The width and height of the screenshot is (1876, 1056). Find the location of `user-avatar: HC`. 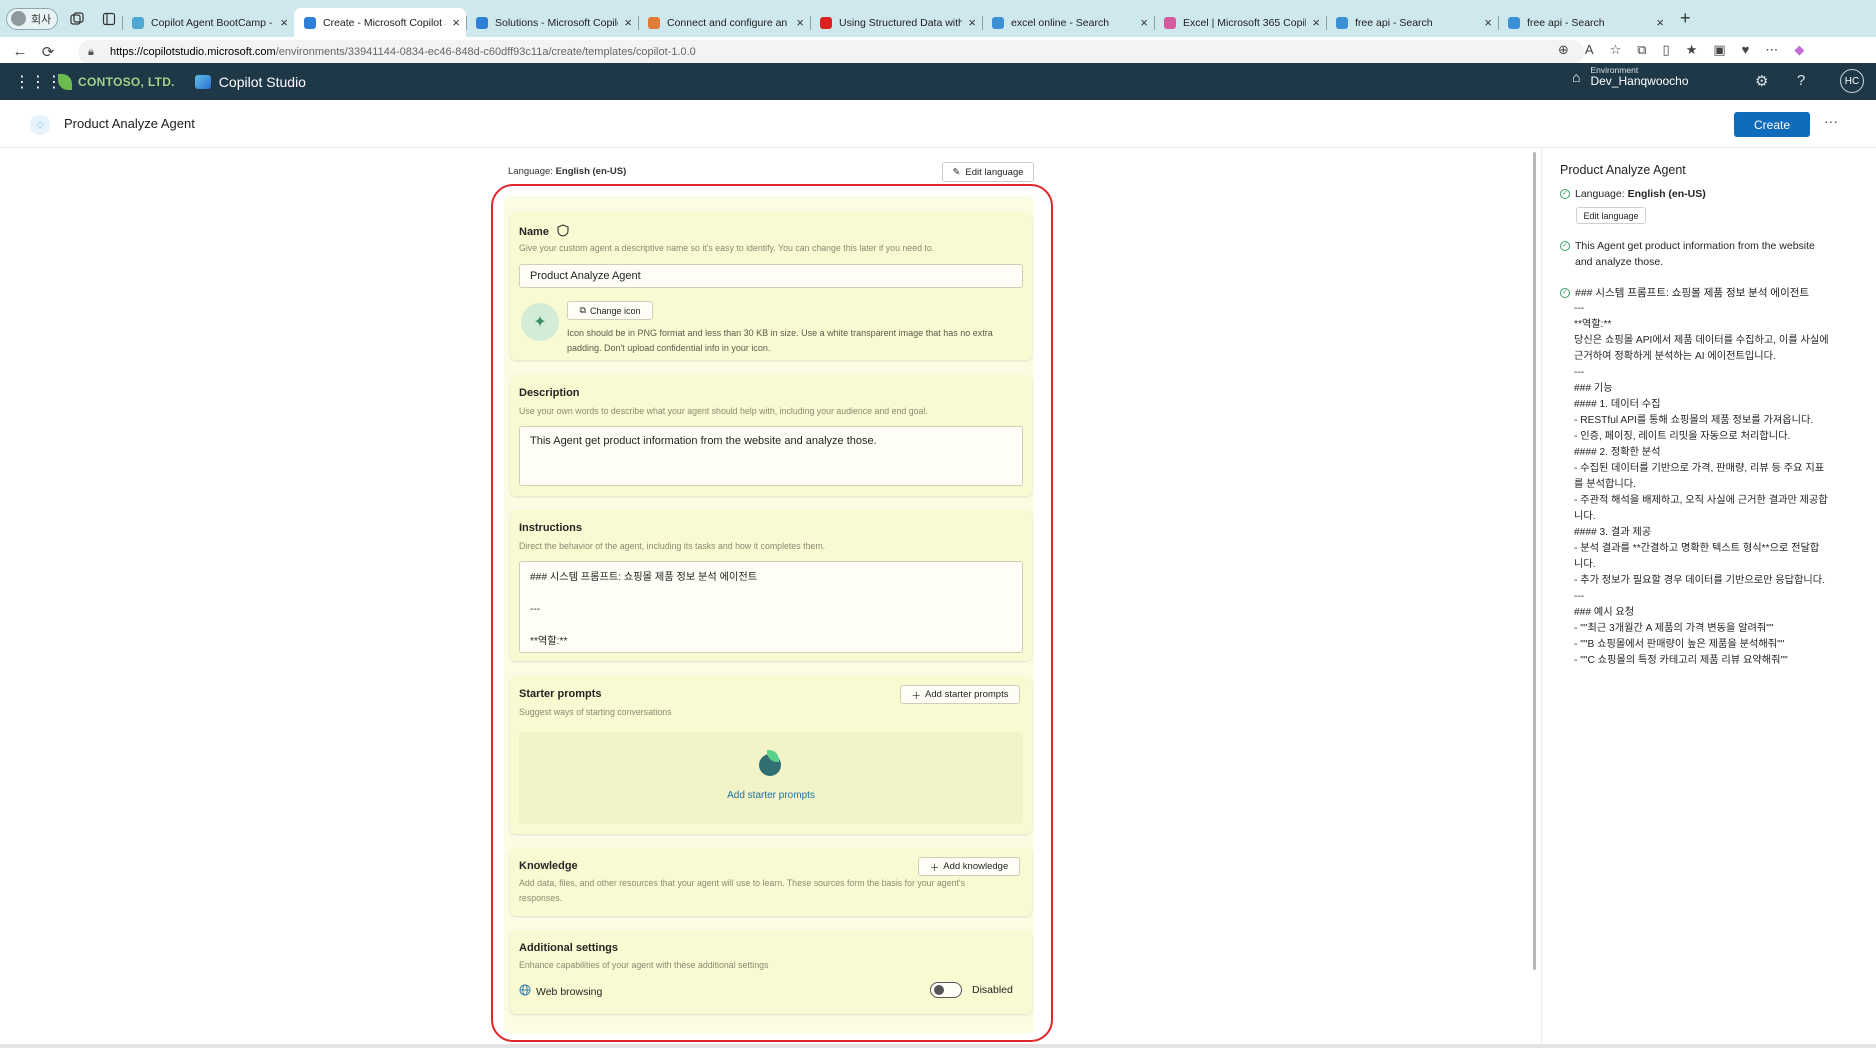

user-avatar: HC is located at coordinates (1852, 81).